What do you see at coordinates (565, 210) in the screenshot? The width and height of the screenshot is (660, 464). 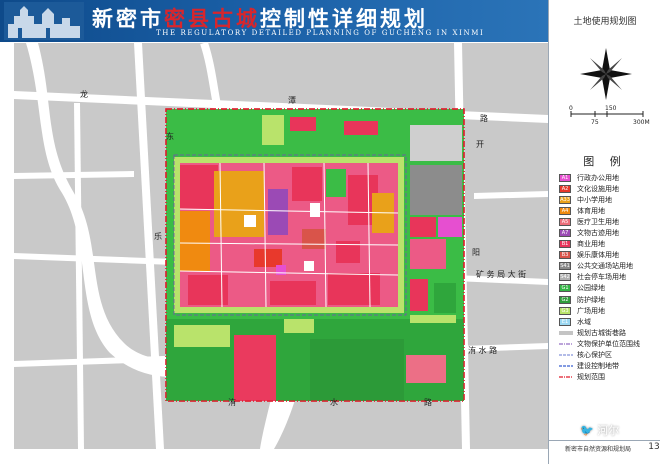 I see `legend-swatch: A4` at bounding box center [565, 210].